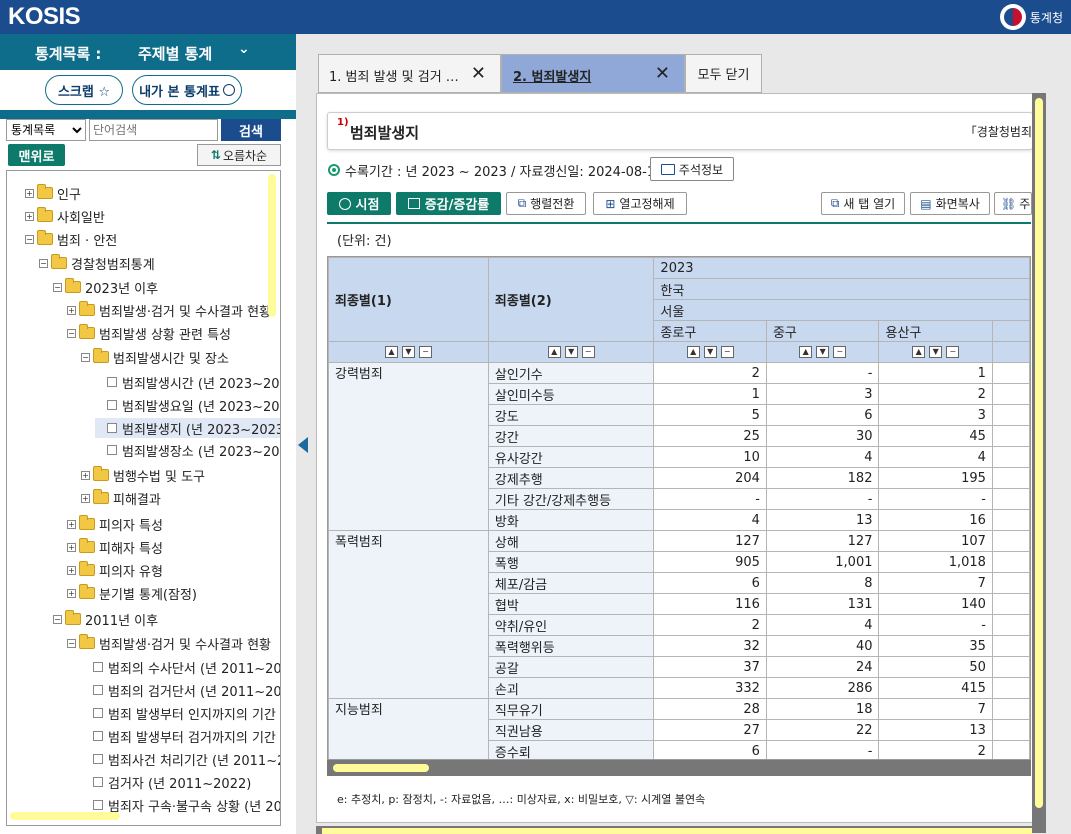 The height and width of the screenshot is (834, 1071). What do you see at coordinates (692, 169) in the screenshot?
I see `note-info-button: 주석정보` at bounding box center [692, 169].